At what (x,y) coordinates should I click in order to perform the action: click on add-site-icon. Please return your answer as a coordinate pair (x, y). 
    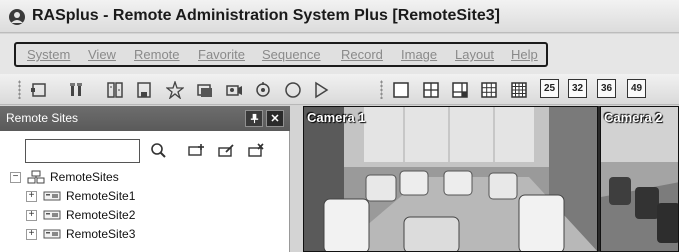
    Looking at the image, I should click on (196, 151).